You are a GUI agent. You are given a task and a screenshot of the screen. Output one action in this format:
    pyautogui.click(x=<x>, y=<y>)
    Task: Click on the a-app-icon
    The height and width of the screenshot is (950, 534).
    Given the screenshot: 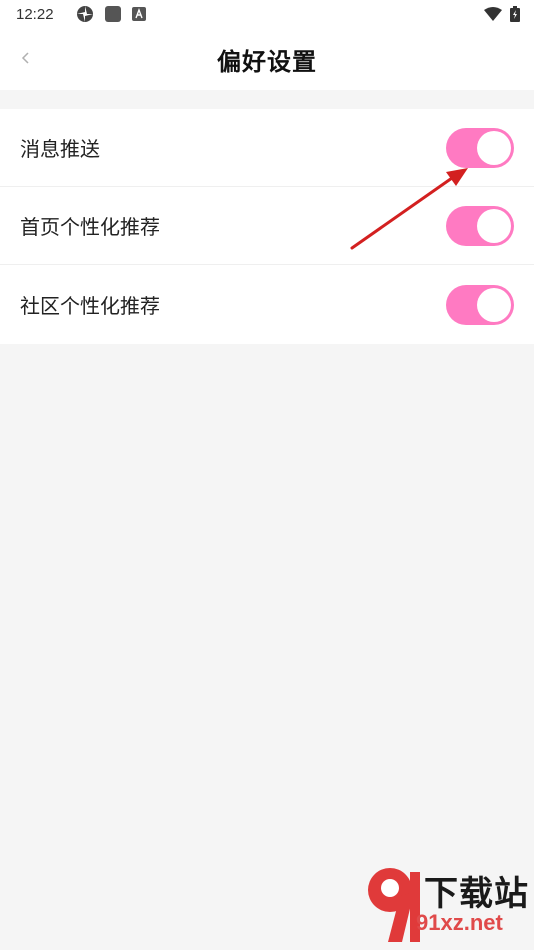 What is the action you would take?
    pyautogui.click(x=138, y=14)
    